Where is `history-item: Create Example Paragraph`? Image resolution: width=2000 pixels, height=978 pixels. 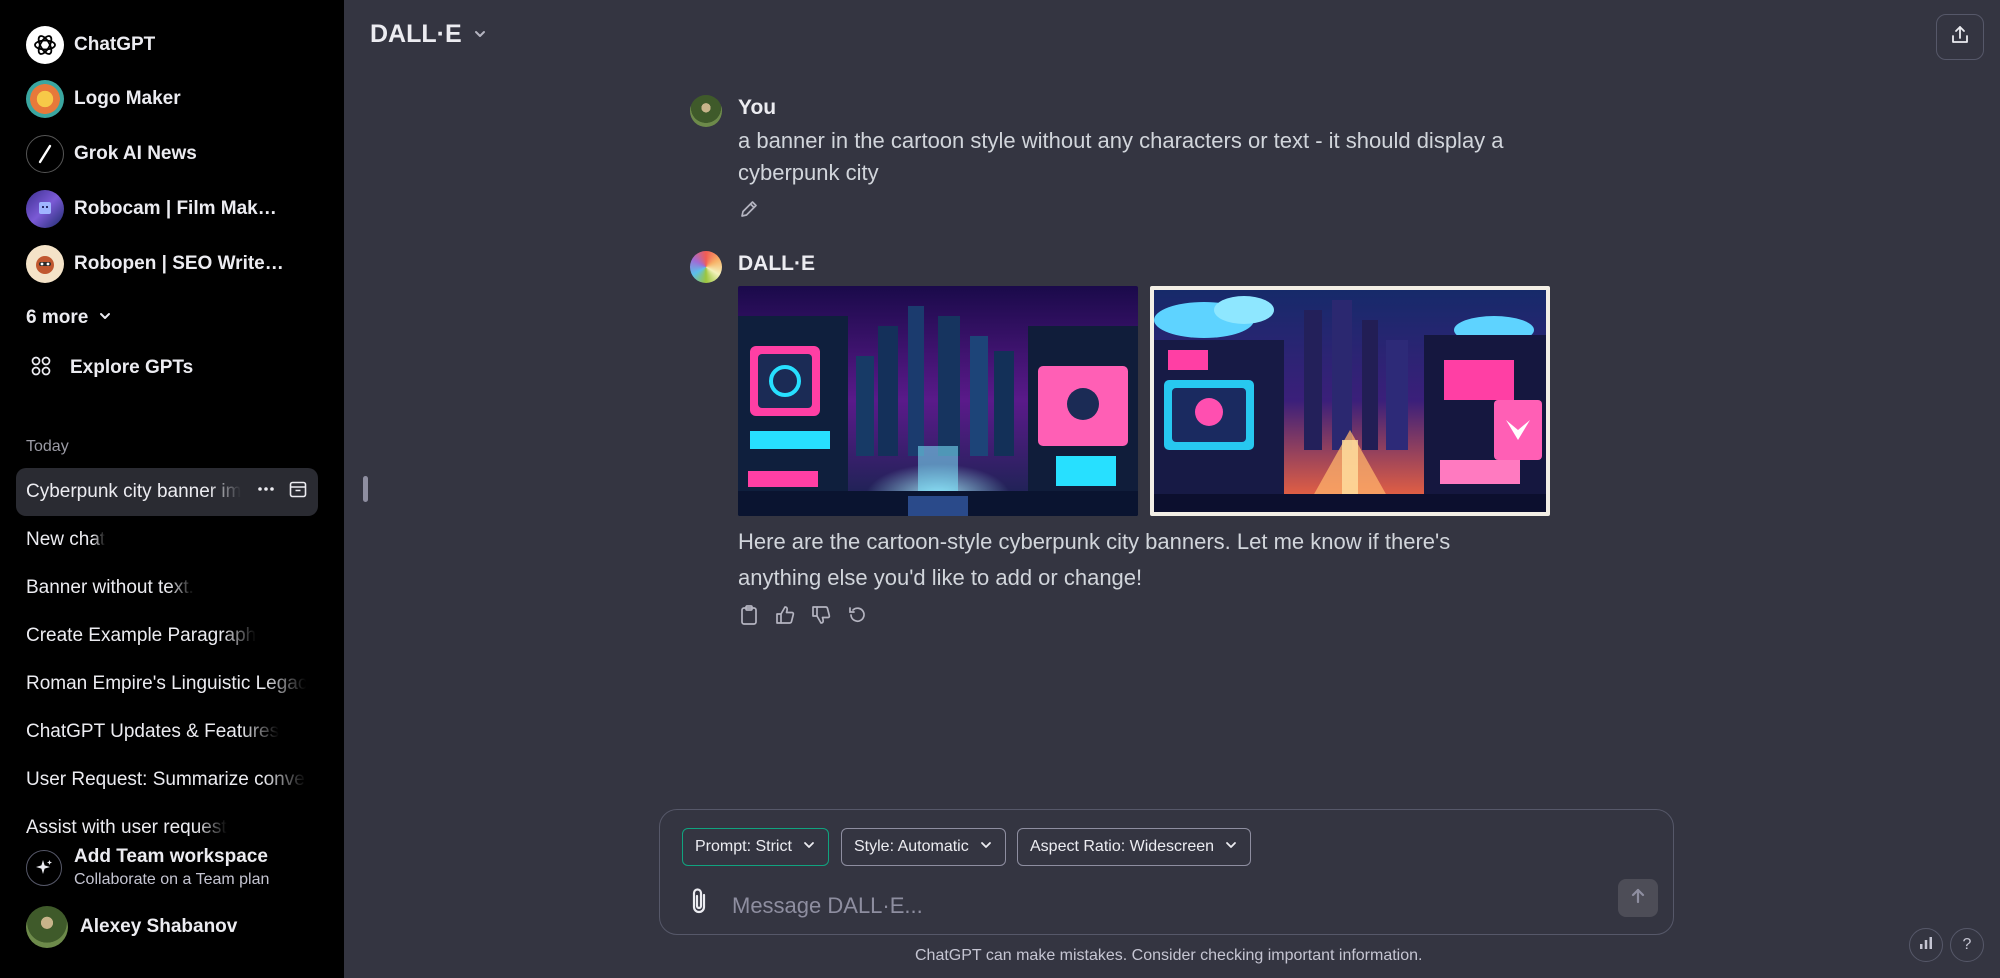
history-item: Create Example Paragraph is located at coordinates (167, 636).